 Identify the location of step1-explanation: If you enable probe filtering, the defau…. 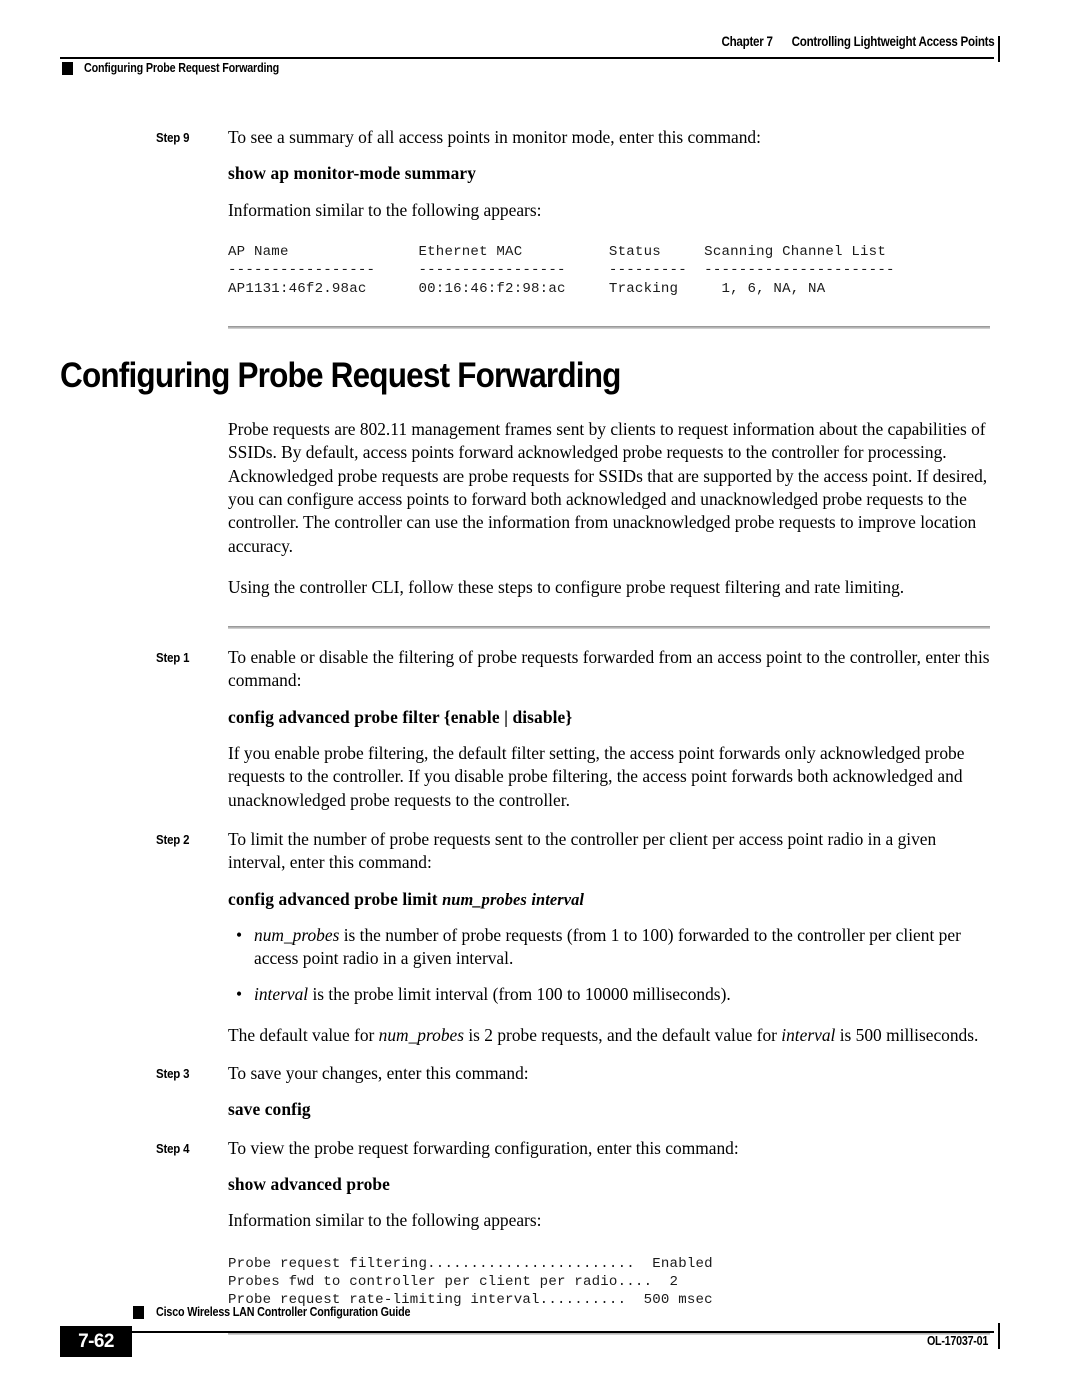
(596, 776).